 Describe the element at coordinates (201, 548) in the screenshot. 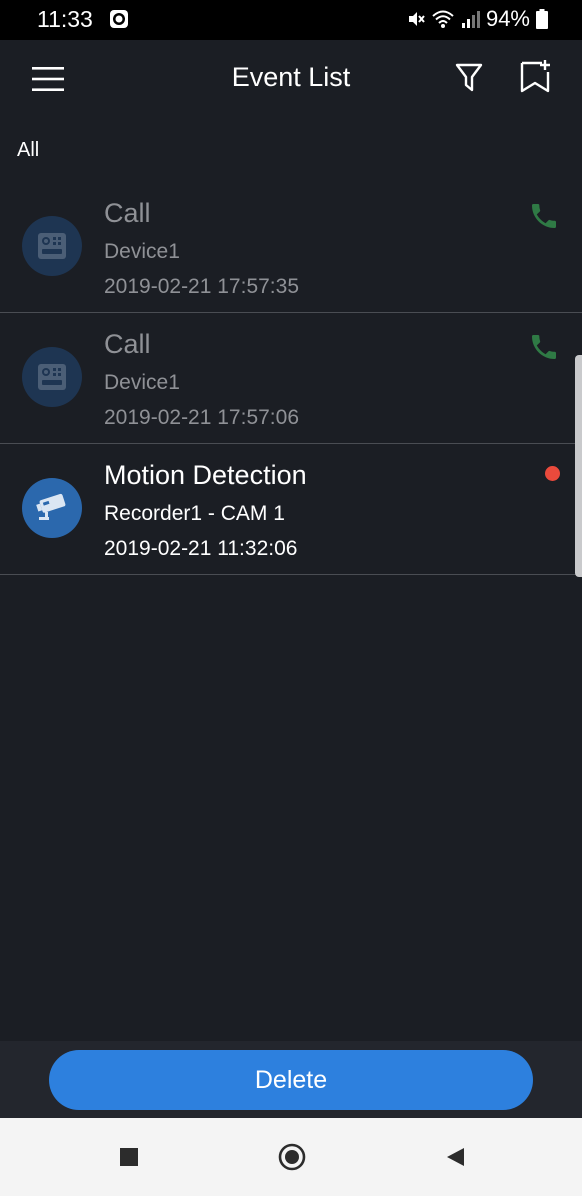

I see `event-time: 2019-02-21 11:32:06` at that location.